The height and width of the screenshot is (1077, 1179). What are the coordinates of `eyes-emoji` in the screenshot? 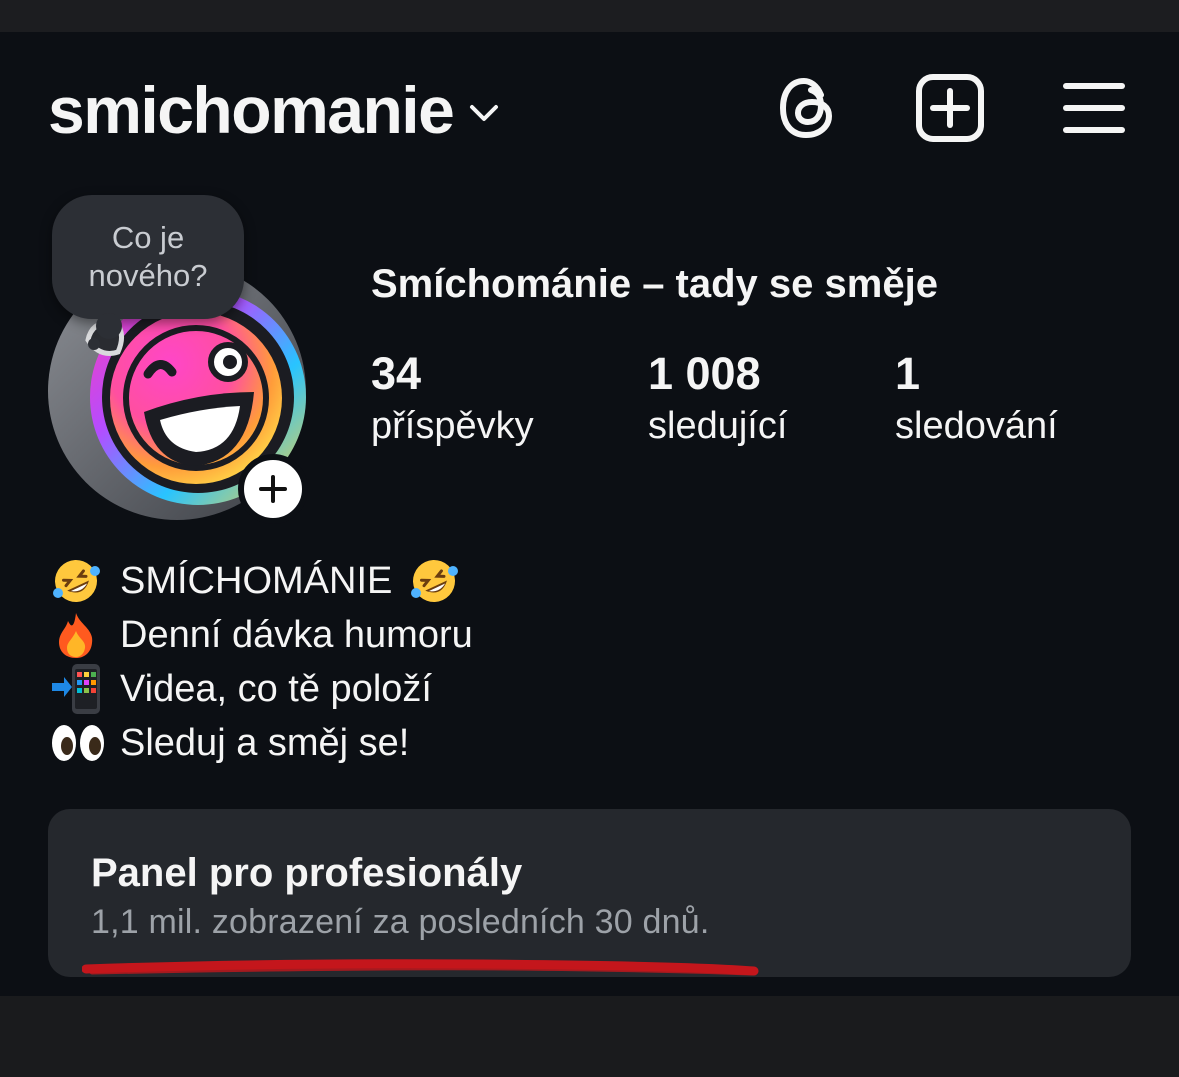 It's located at (78, 743).